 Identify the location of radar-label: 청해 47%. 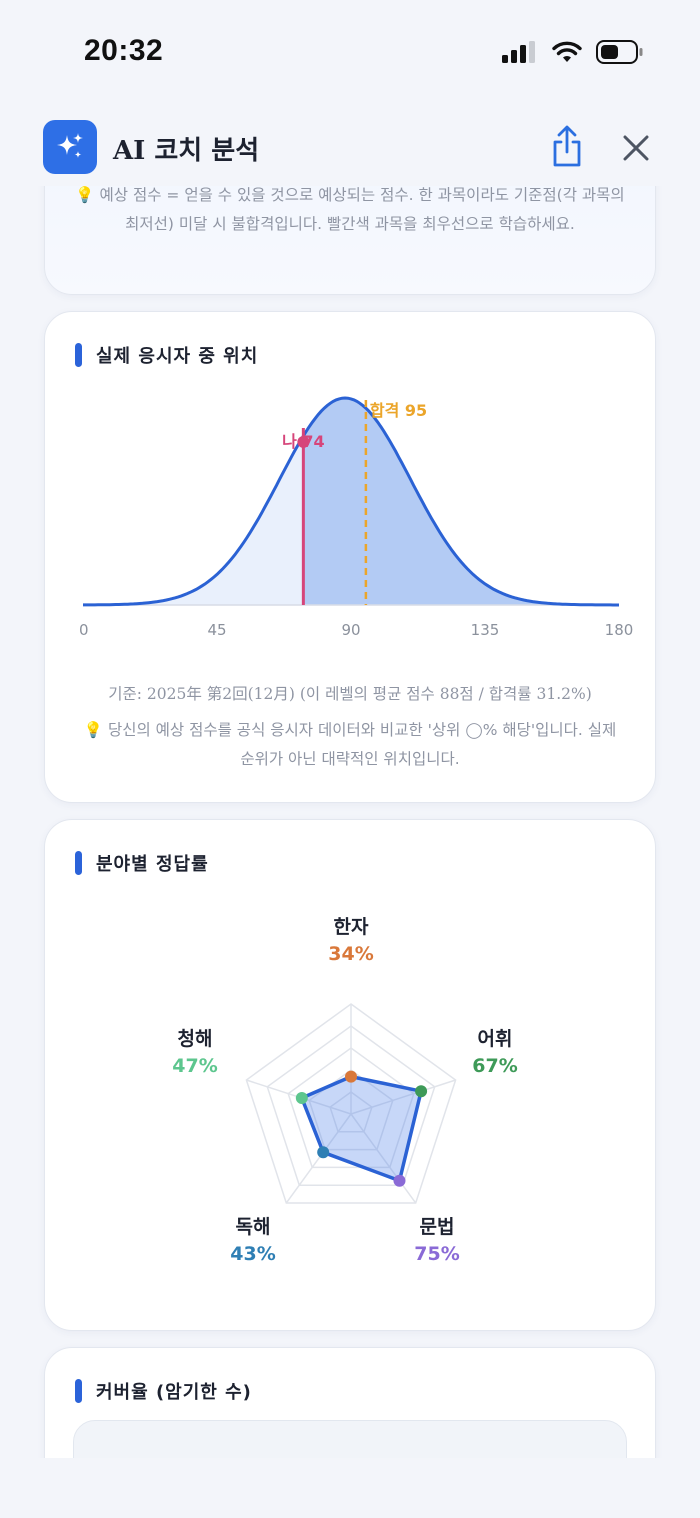
(195, 1050).